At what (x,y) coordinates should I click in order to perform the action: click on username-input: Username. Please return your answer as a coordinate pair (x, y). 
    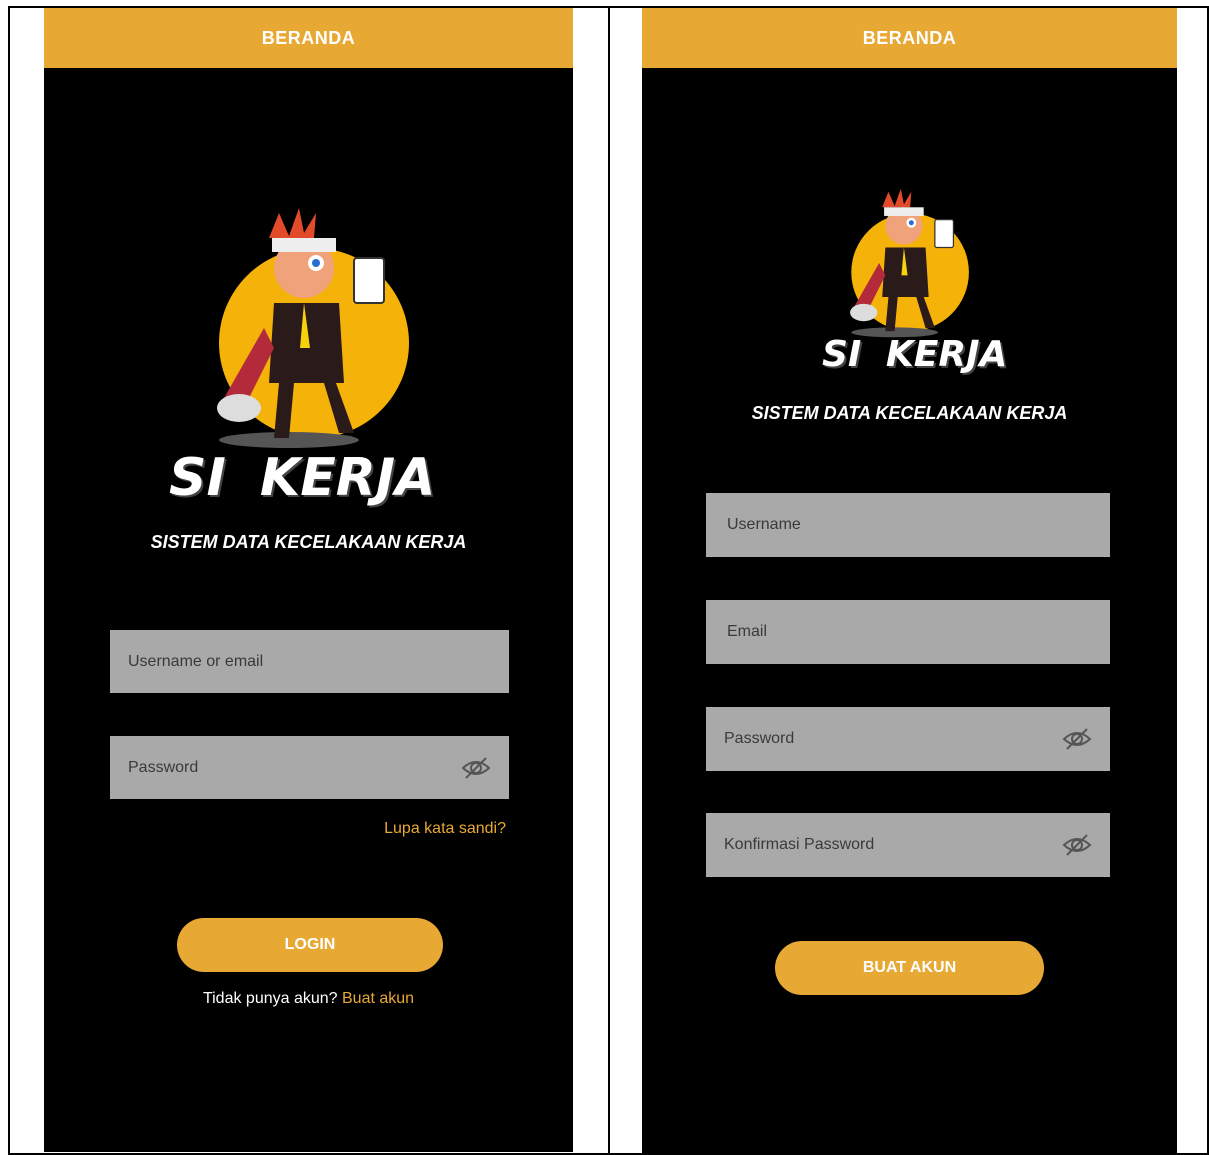
    Looking at the image, I should click on (908, 525).